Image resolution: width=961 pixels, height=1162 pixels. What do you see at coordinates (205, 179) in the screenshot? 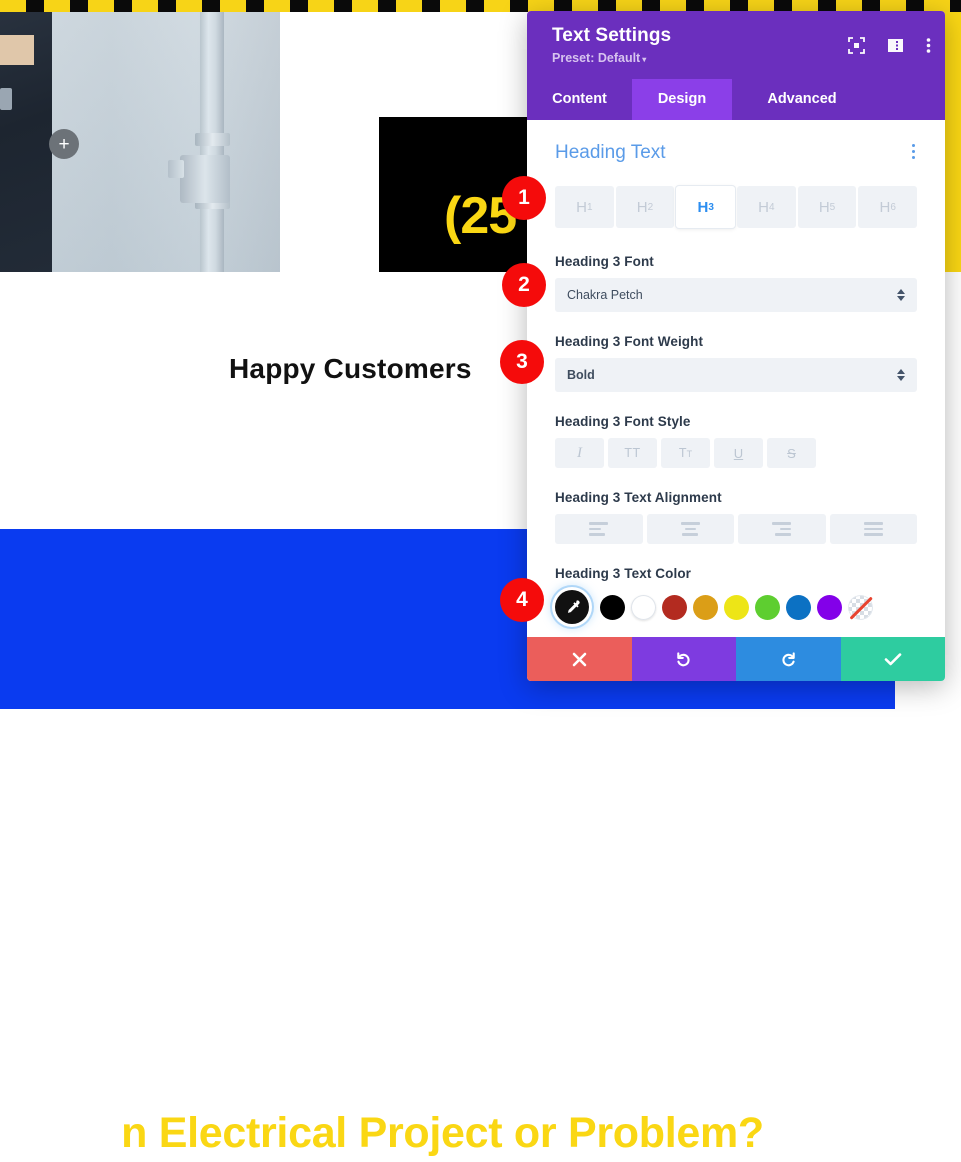
I see `pipe-tee-joint` at bounding box center [205, 179].